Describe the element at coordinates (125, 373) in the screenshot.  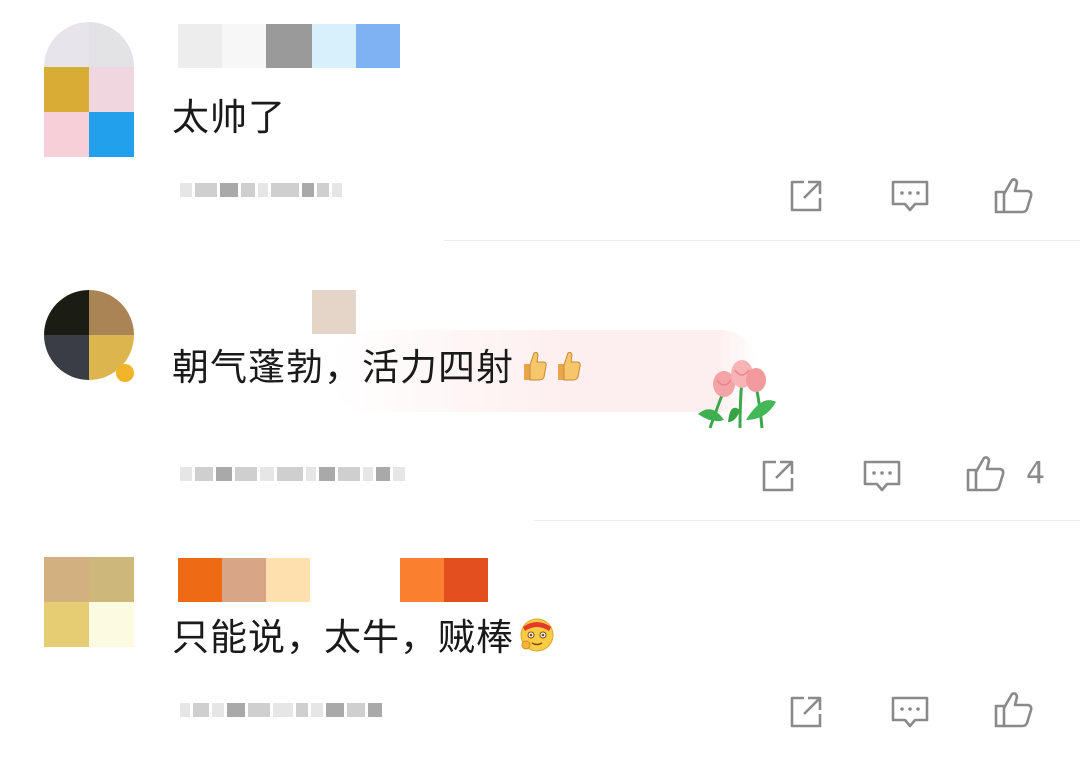
I see `verified-badge` at that location.